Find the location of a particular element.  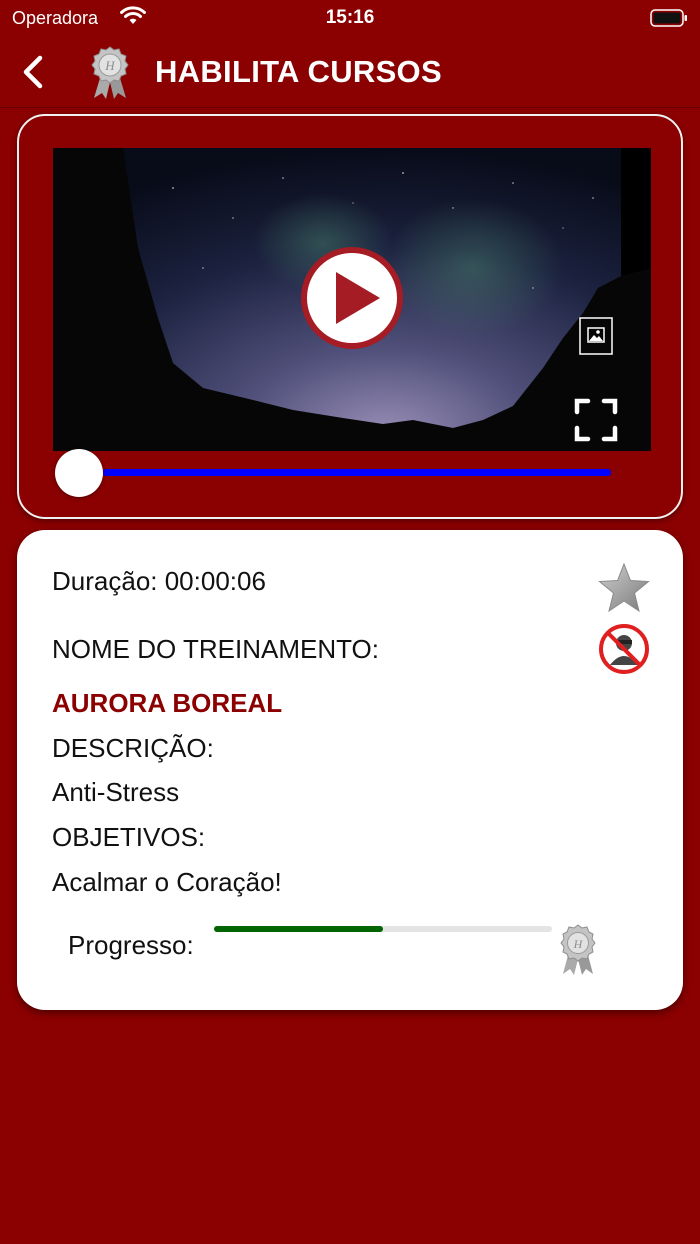

battery-icon is located at coordinates (668, 18).